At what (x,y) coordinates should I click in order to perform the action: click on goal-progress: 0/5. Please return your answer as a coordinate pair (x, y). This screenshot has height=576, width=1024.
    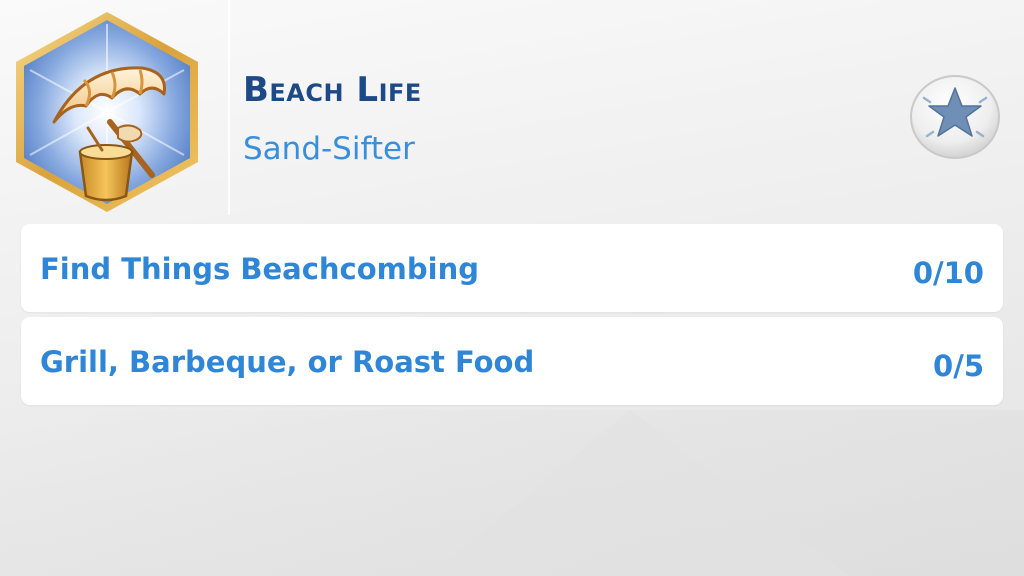
    Looking at the image, I should click on (958, 366).